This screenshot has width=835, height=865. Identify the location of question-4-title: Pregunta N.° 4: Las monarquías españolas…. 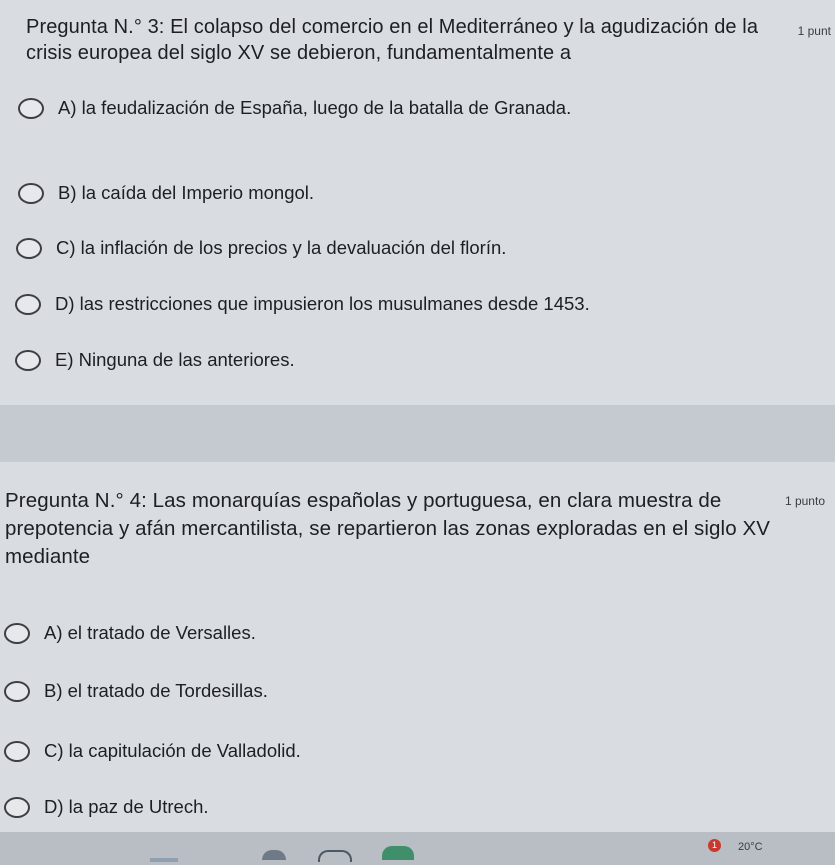
(388, 528).